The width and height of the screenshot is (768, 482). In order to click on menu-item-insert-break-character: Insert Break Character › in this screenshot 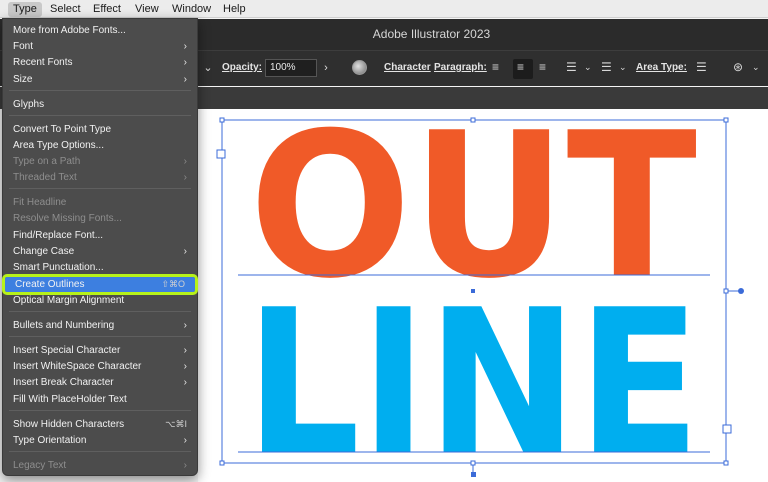, I will do `click(100, 382)`.